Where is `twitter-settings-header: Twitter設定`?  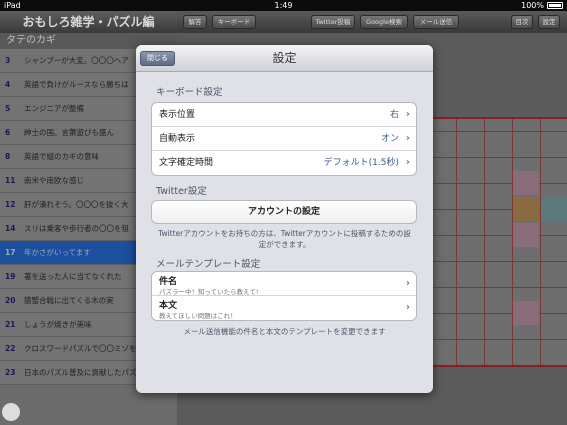 twitter-settings-header: Twitter設定 is located at coordinates (181, 191).